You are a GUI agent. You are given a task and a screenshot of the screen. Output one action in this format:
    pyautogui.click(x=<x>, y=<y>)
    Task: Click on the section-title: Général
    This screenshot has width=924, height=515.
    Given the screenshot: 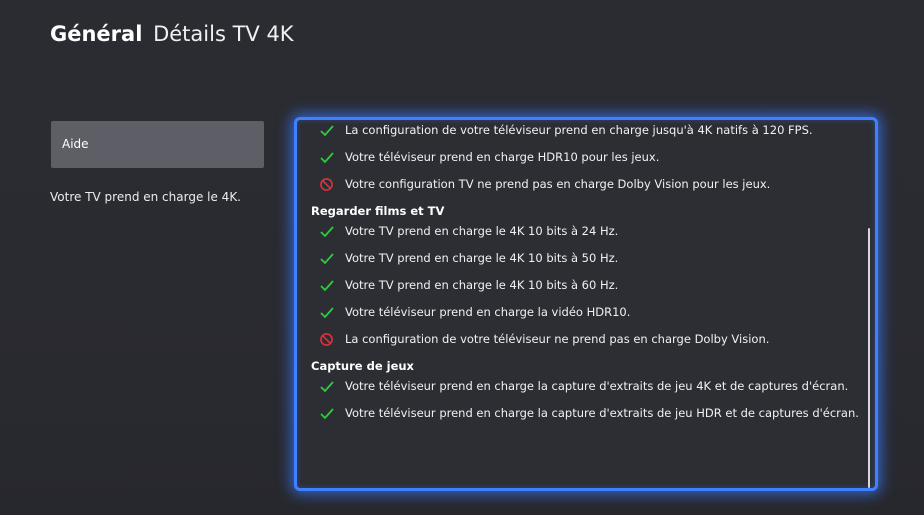 What is the action you would take?
    pyautogui.click(x=96, y=34)
    